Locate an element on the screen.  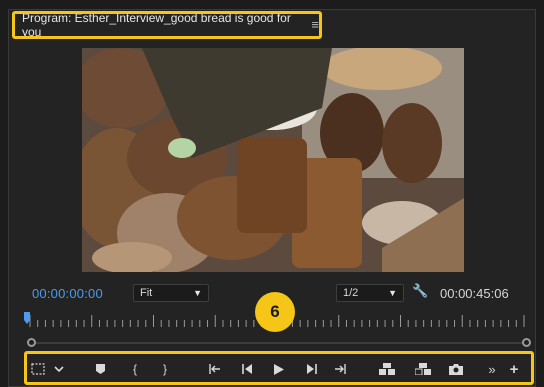
resolution-value: 1/2 is located at coordinates (351, 293).